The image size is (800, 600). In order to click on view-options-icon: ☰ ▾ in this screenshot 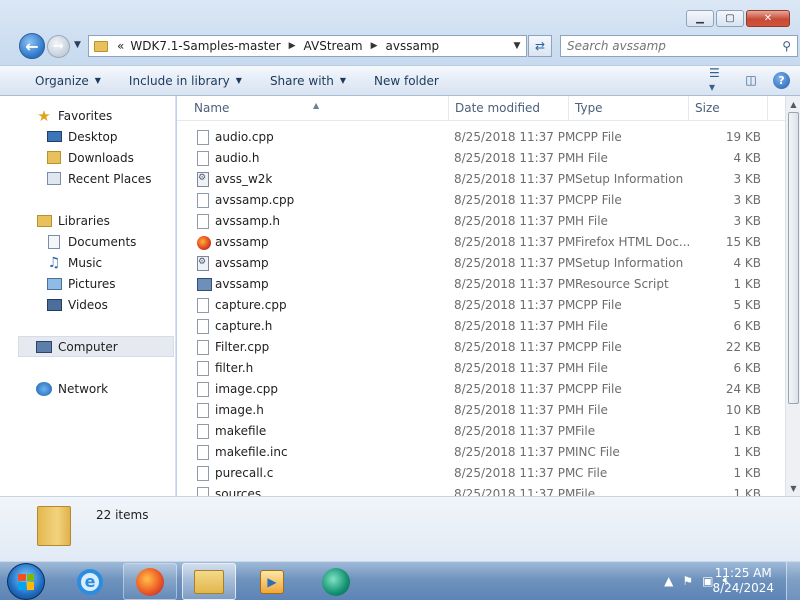, I will do `click(719, 80)`.